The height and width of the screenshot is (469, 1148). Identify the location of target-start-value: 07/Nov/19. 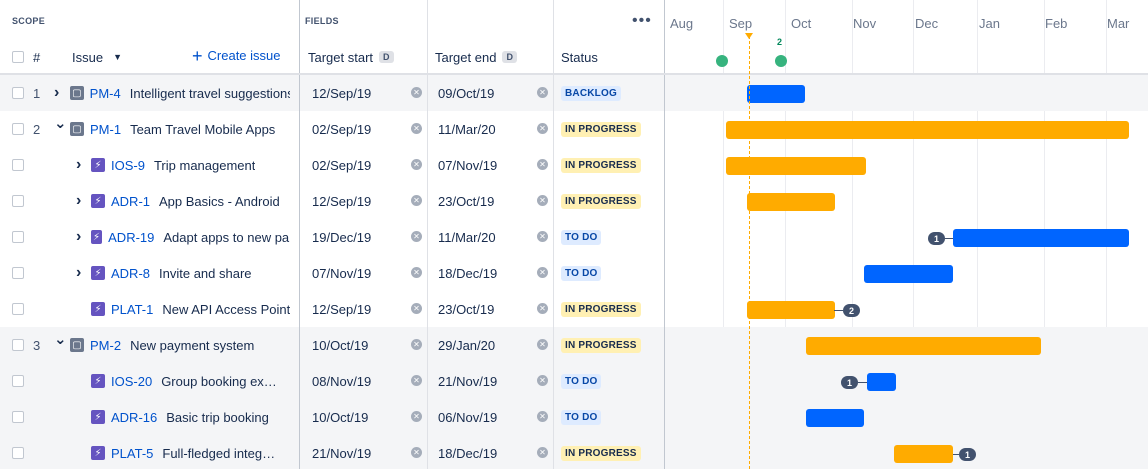
(341, 273).